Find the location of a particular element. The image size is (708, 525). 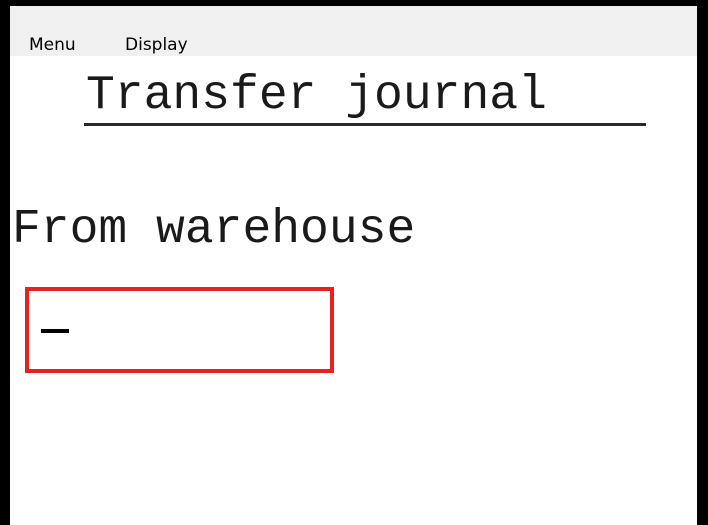

window-right-border is located at coordinates (702, 262).